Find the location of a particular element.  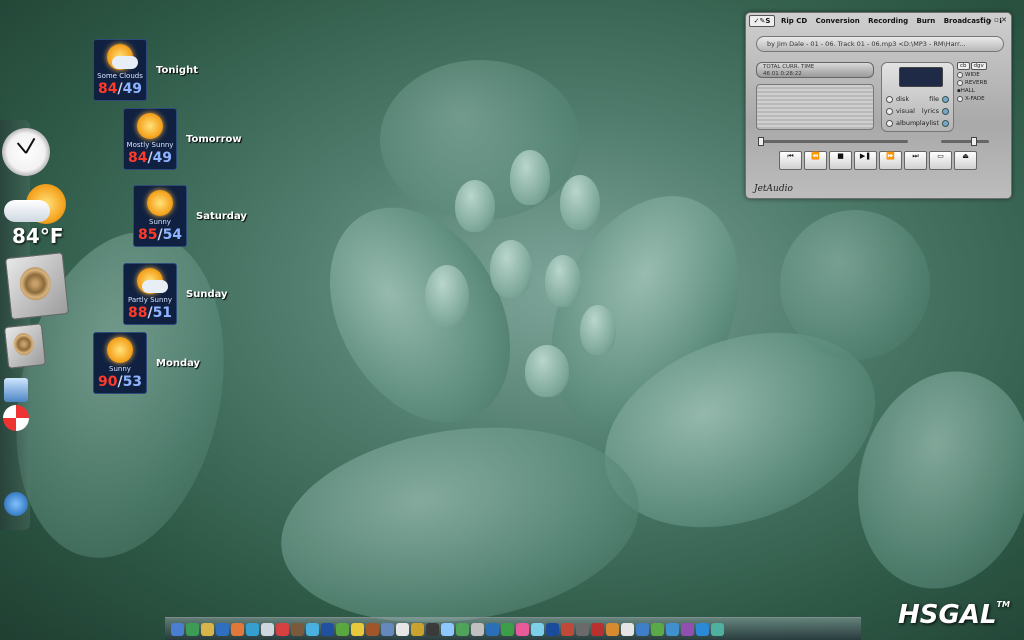

forecast-item-tonight: Some Clouds 84/49 Tonight is located at coordinates (145, 70).